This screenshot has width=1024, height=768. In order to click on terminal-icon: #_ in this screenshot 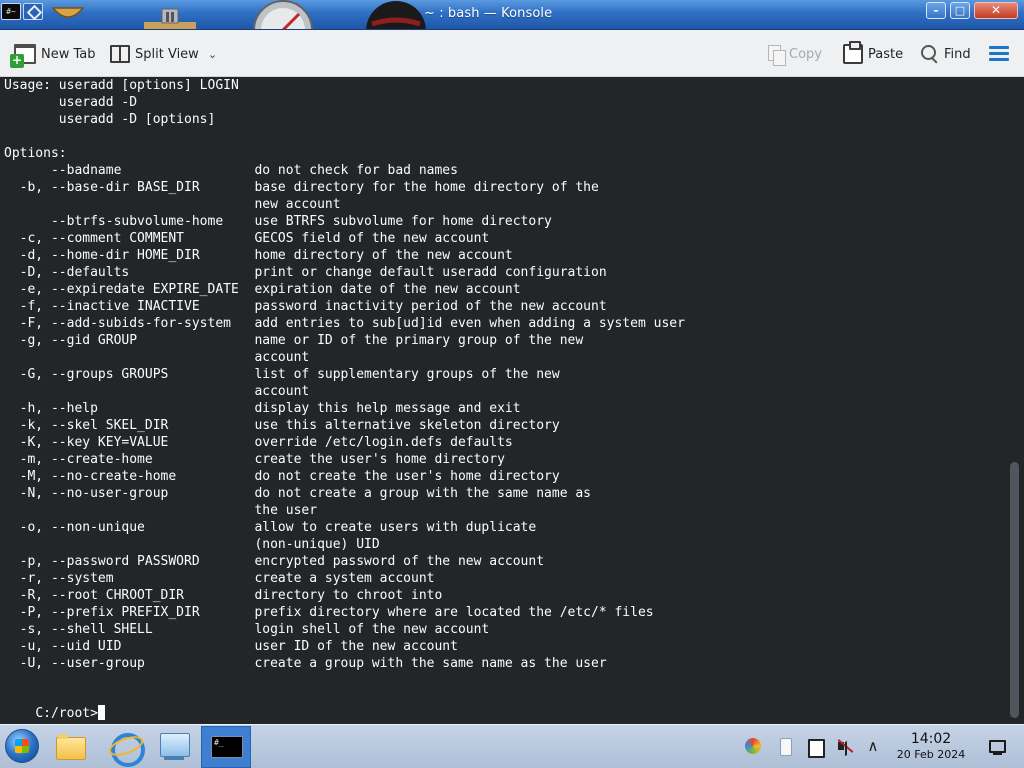, I will do `click(227, 747)`.